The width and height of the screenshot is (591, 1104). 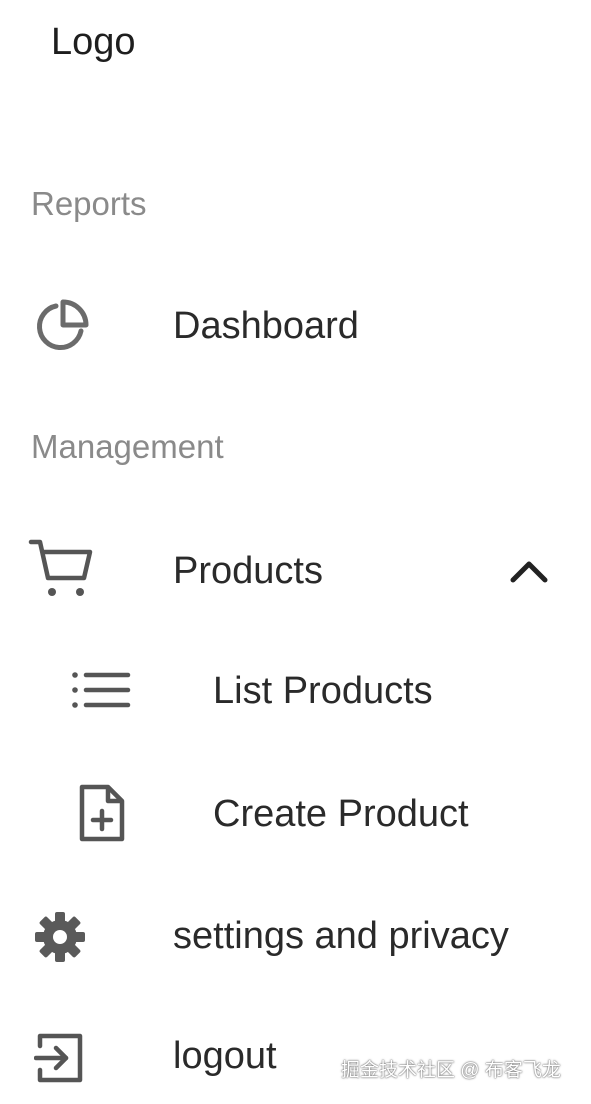 What do you see at coordinates (102, 813) in the screenshot?
I see `file-add-icon` at bounding box center [102, 813].